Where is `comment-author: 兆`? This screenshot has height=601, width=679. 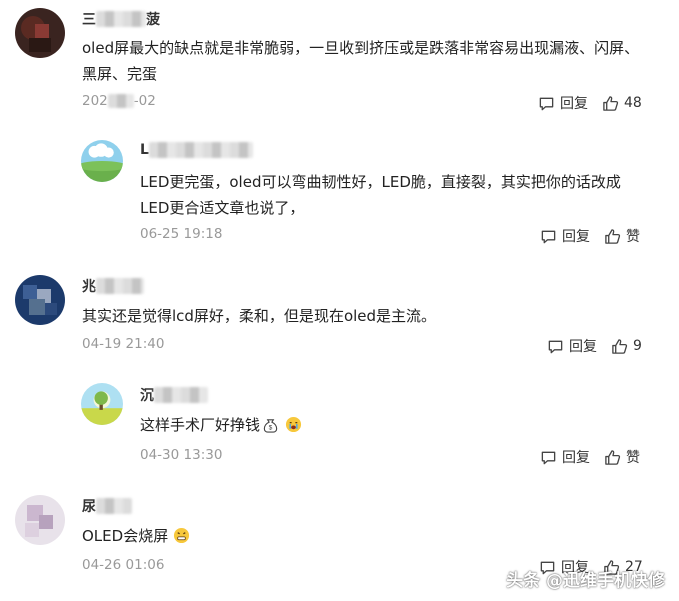 comment-author: 兆 is located at coordinates (113, 286).